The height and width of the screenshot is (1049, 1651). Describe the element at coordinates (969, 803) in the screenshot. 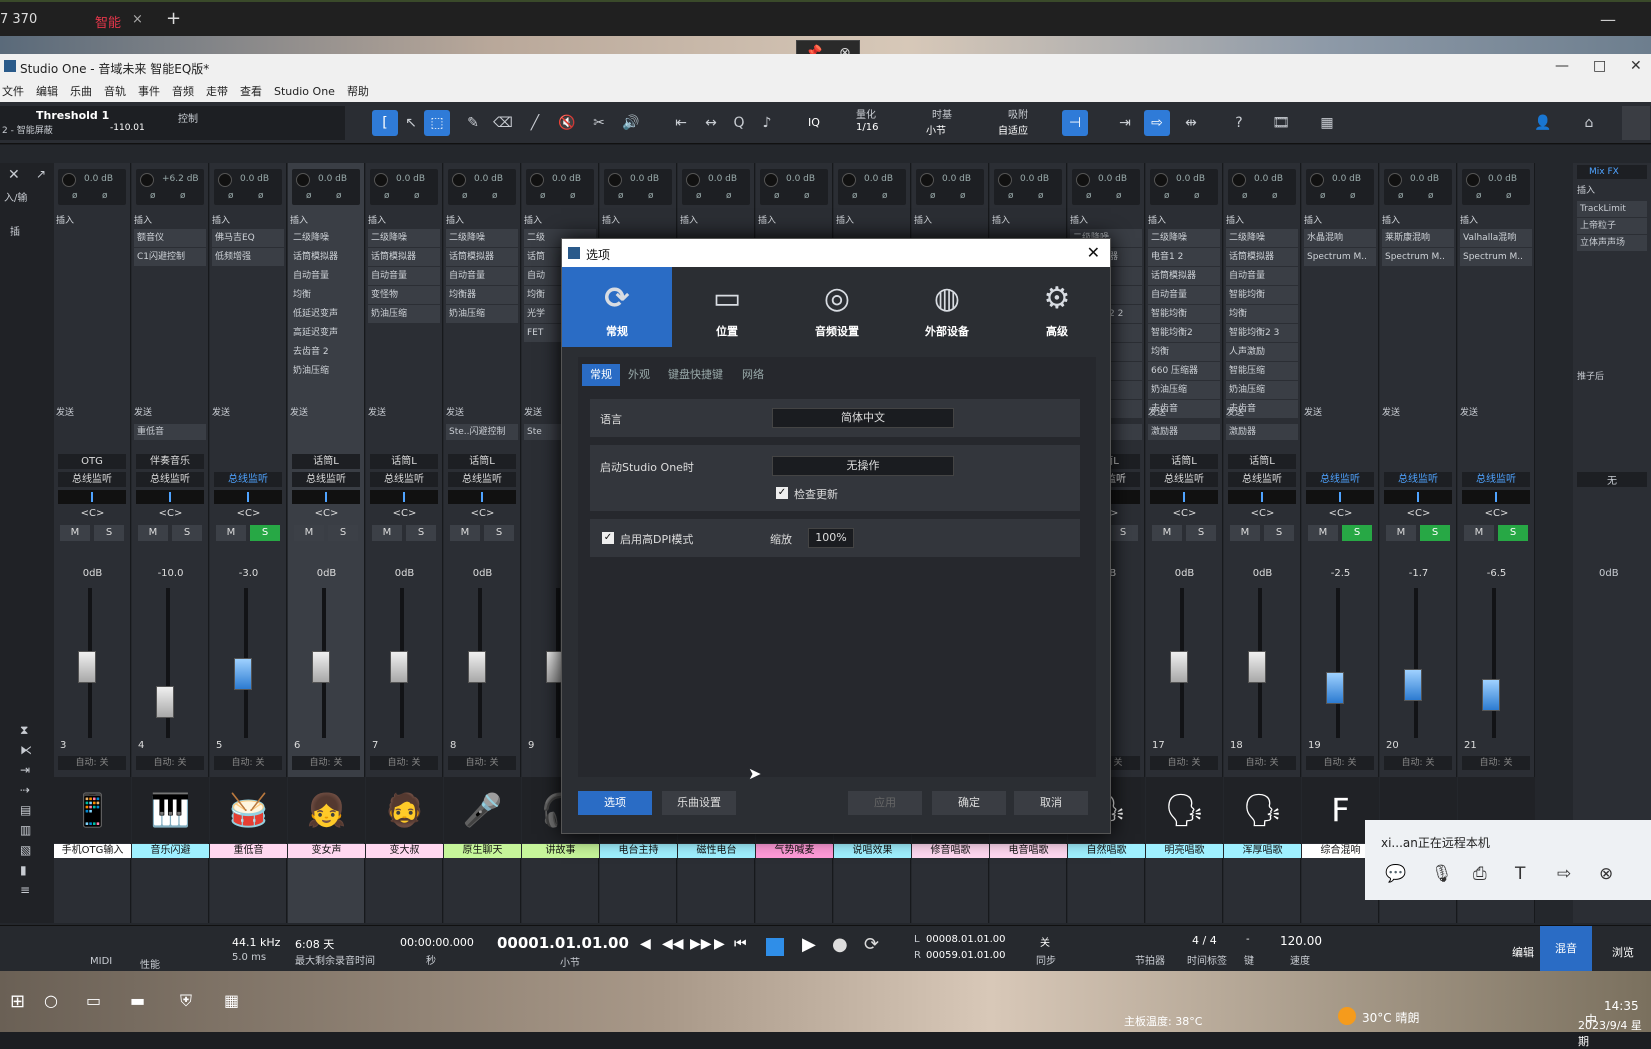

I see `ok-button: 确定` at that location.